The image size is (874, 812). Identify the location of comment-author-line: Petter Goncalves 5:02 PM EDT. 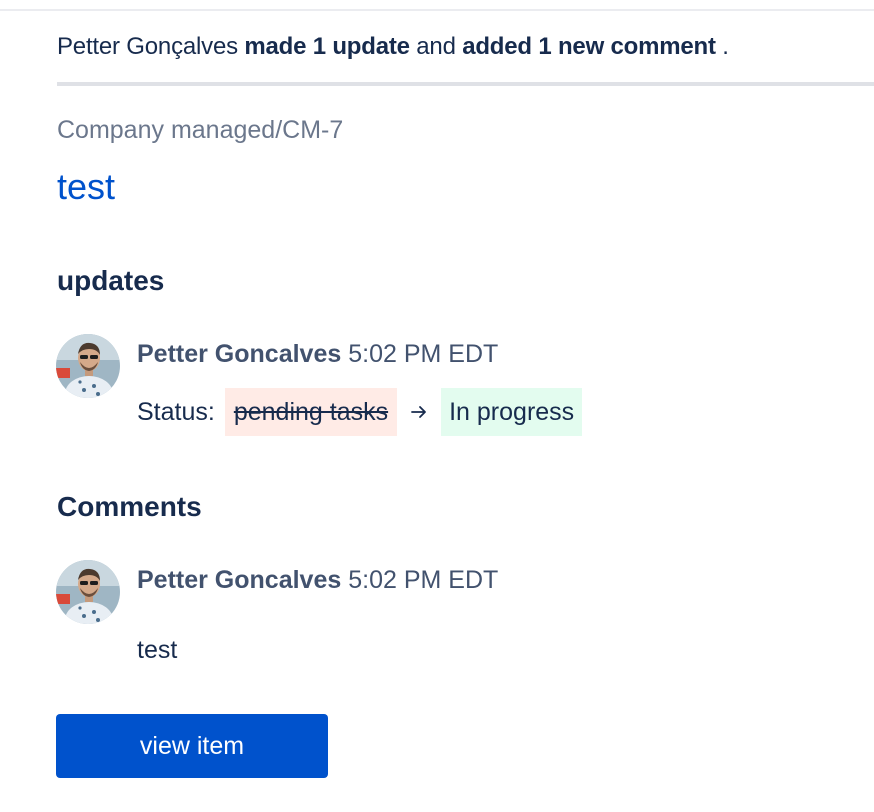
(317, 580).